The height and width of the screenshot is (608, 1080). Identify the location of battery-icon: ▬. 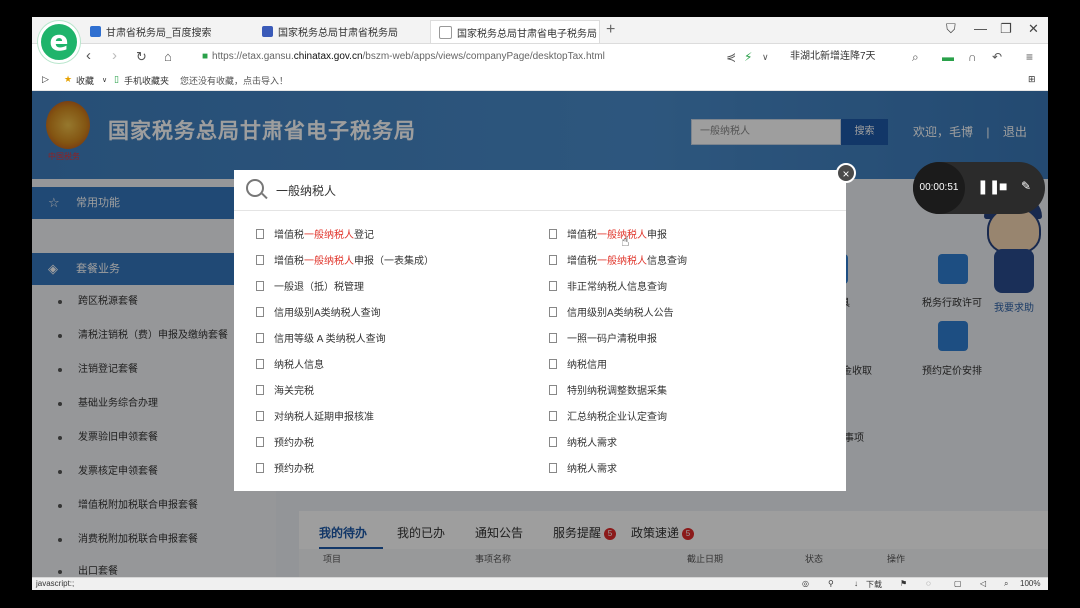
(948, 57).